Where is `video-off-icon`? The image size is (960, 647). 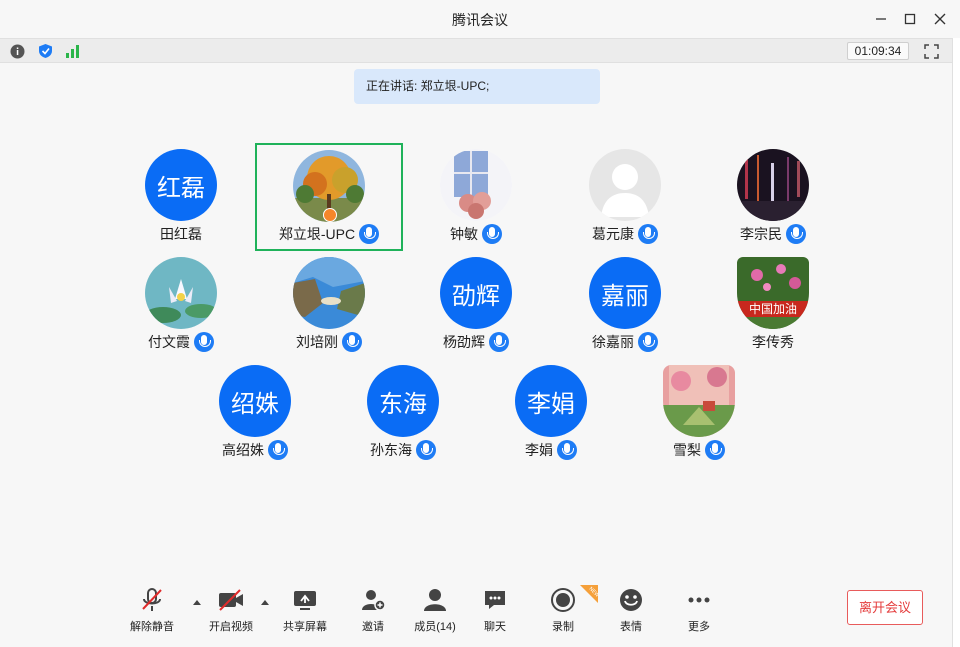
video-off-icon is located at coordinates (231, 600).